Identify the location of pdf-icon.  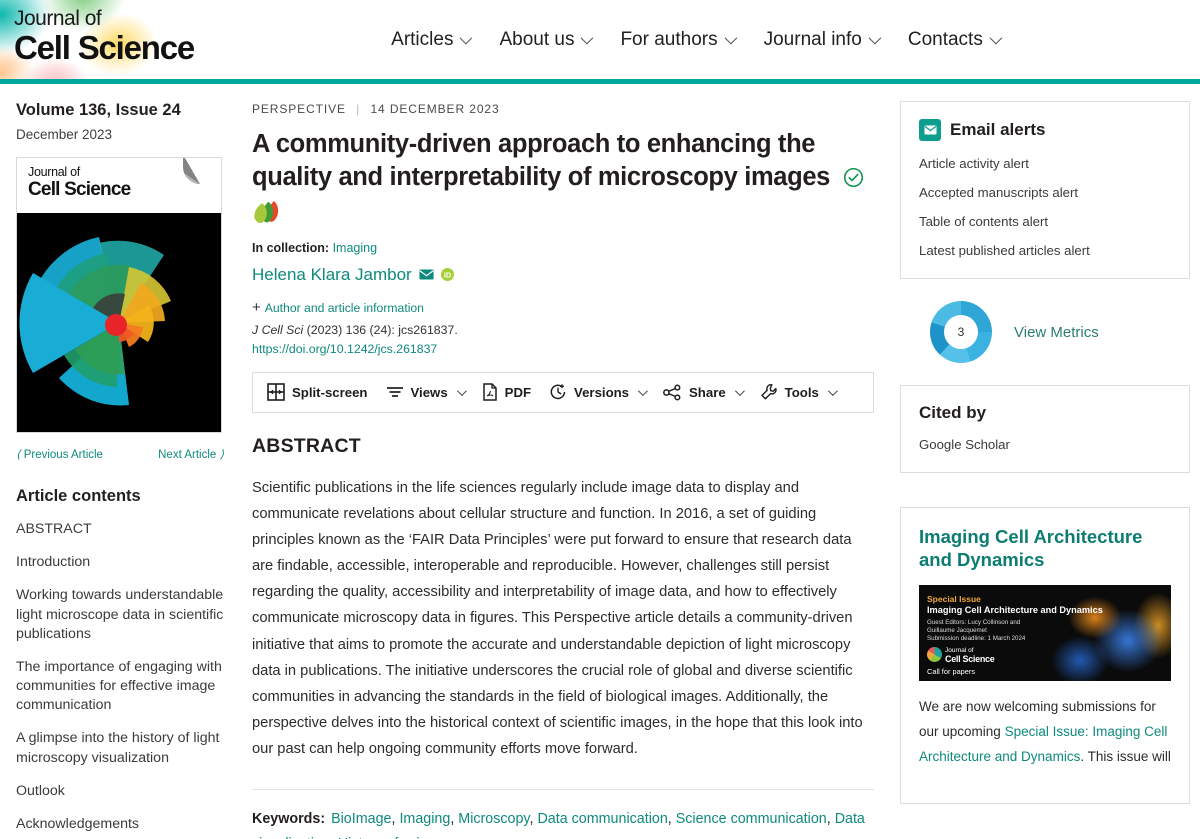
(489, 392).